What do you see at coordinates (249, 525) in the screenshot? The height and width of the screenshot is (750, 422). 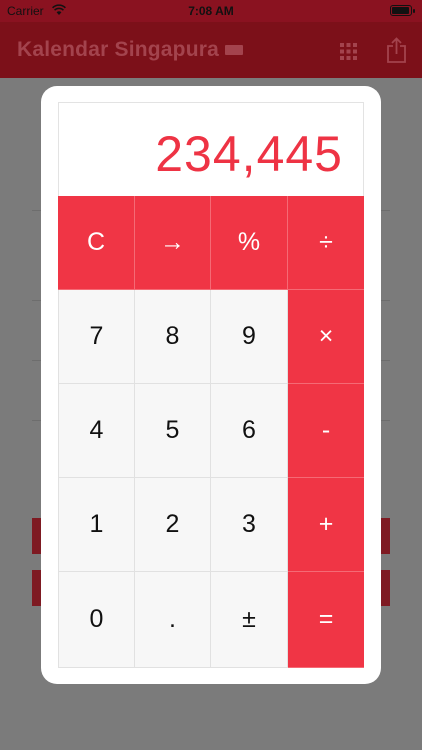 I see `digit-3-key: 3` at bounding box center [249, 525].